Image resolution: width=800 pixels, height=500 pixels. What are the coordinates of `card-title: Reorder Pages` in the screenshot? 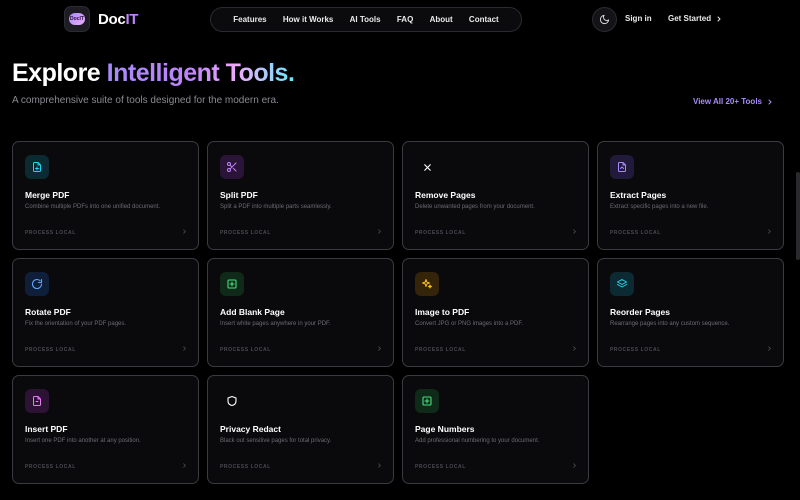 It's located at (640, 312).